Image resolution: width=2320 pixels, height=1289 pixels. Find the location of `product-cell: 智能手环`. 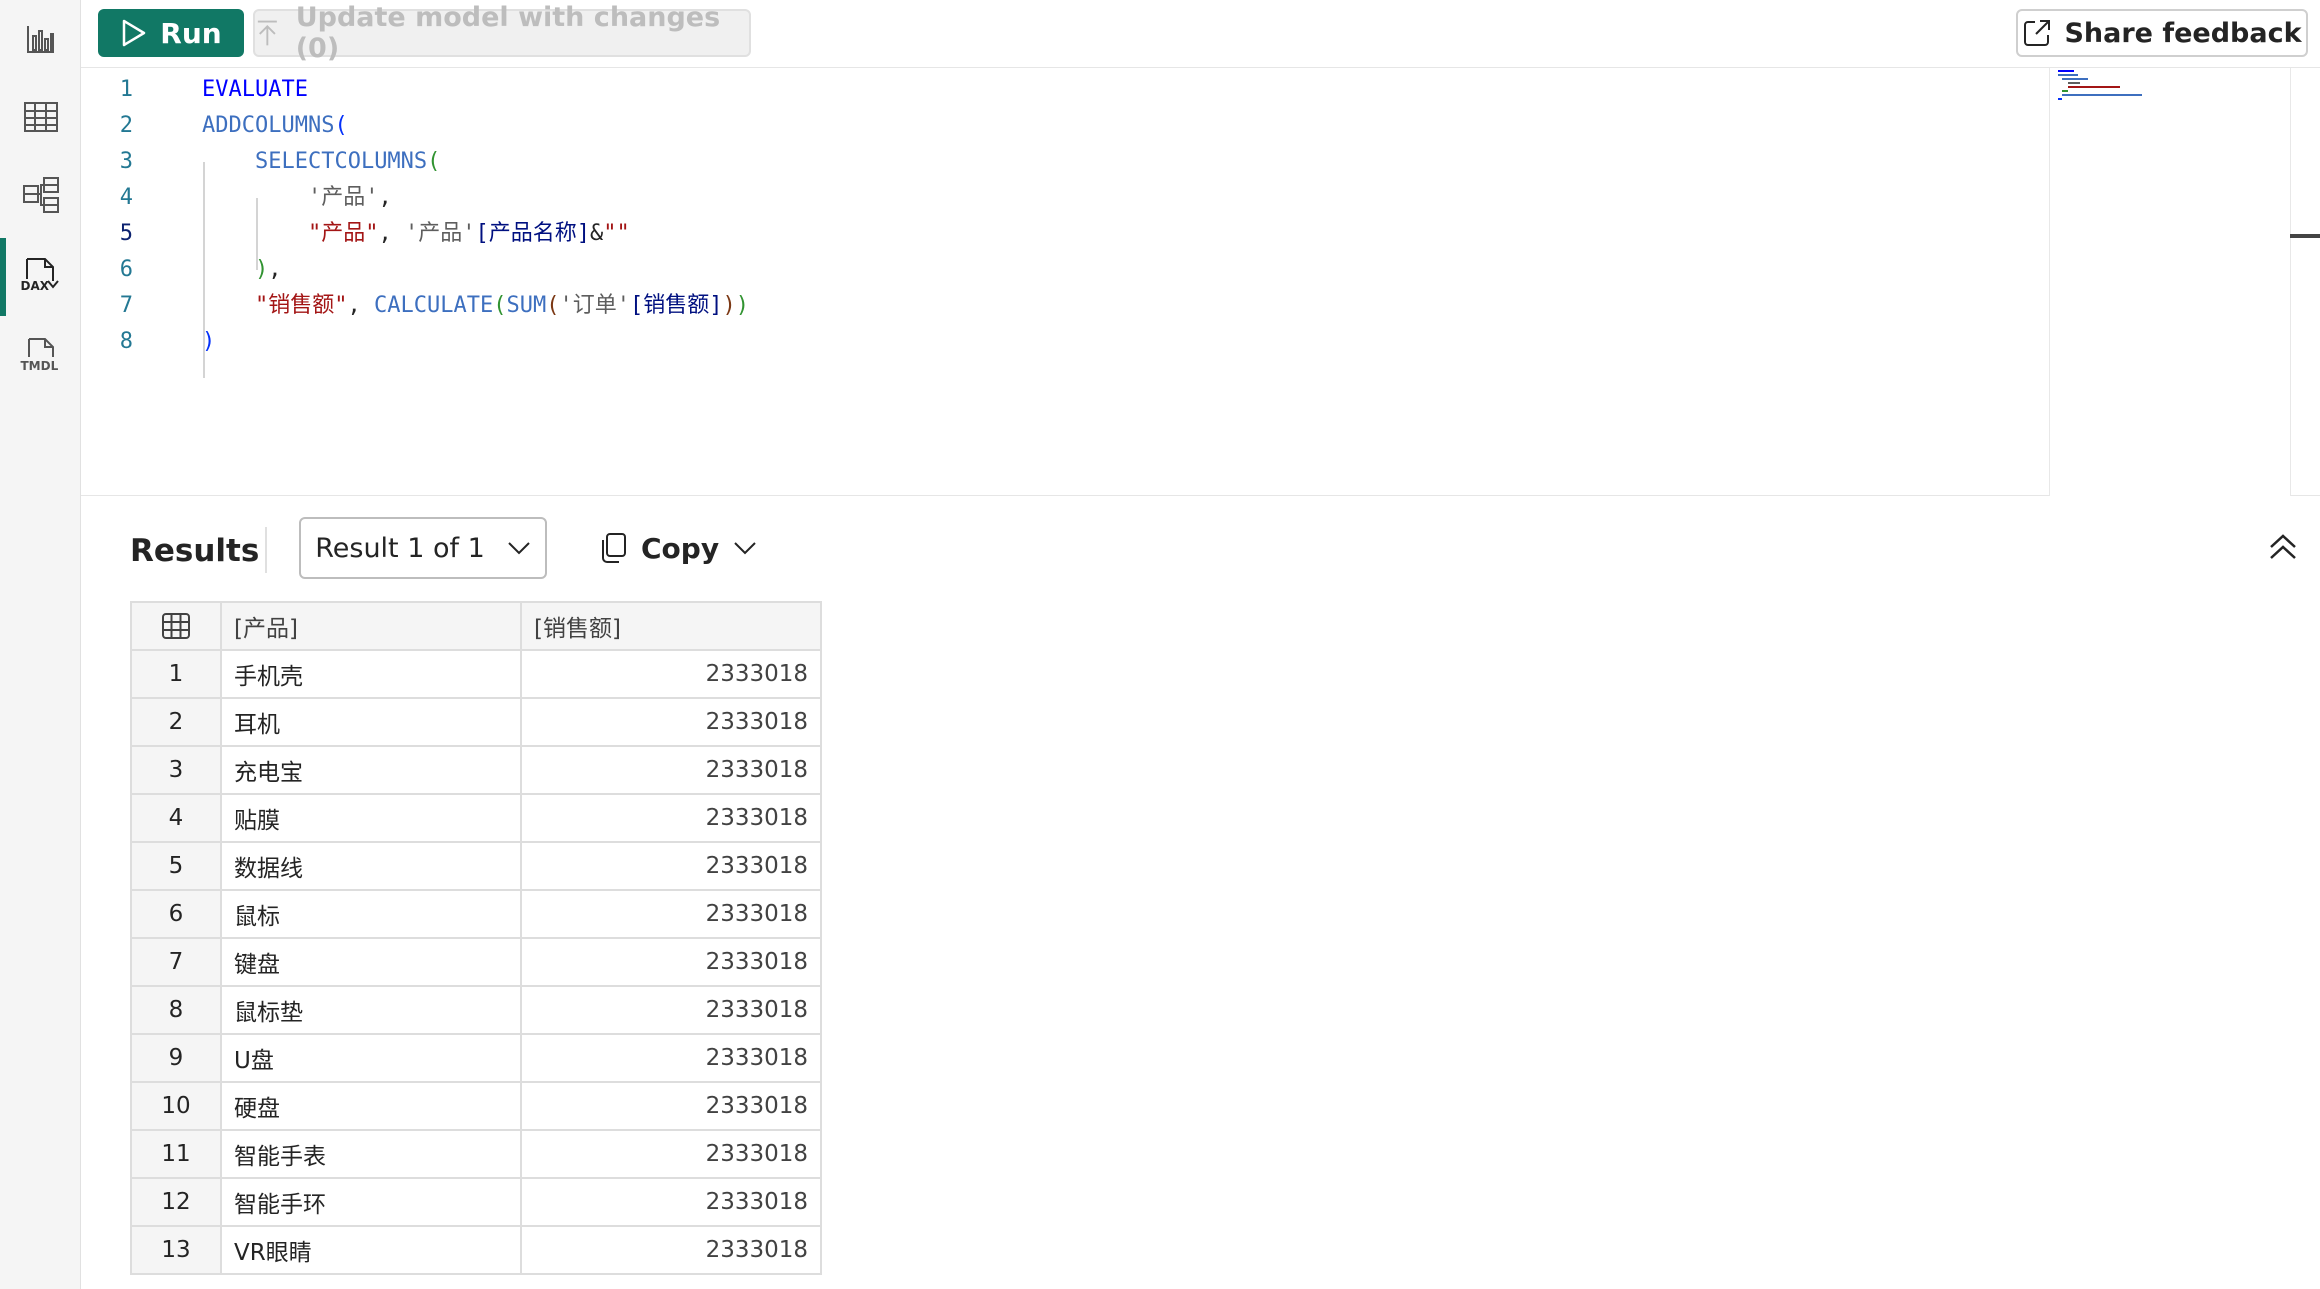

product-cell: 智能手环 is located at coordinates (371, 1202).